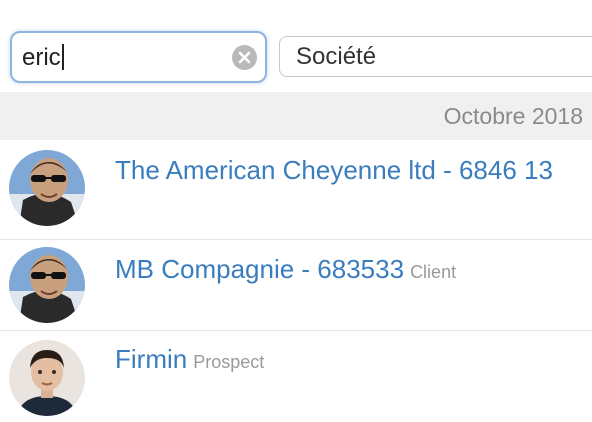  What do you see at coordinates (336, 56) in the screenshot?
I see `company-filter-label: Société` at bounding box center [336, 56].